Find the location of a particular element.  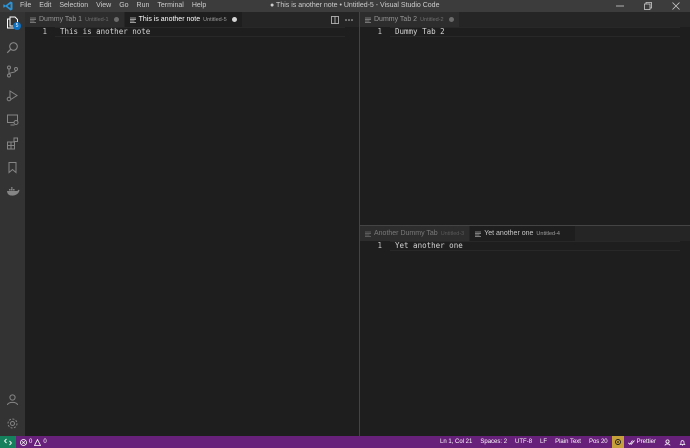

warning-icon is located at coordinates (38, 442).